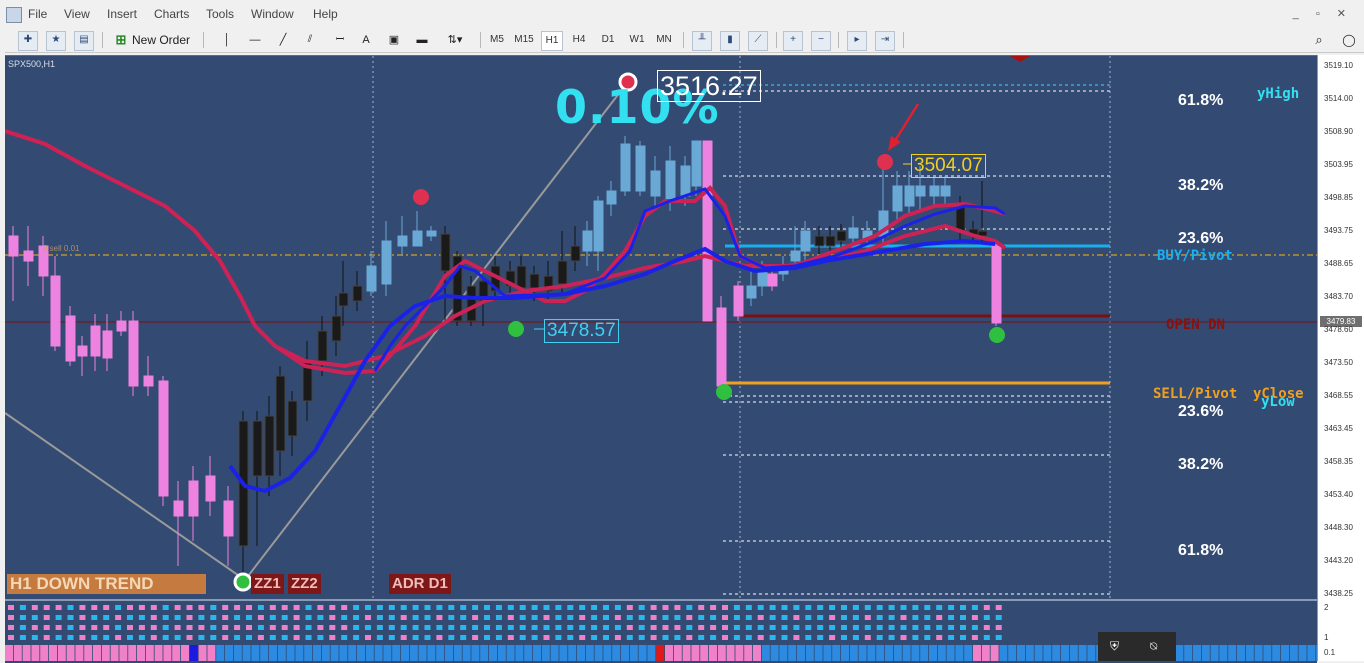  I want to click on menu-insert: Insert, so click(122, 14).